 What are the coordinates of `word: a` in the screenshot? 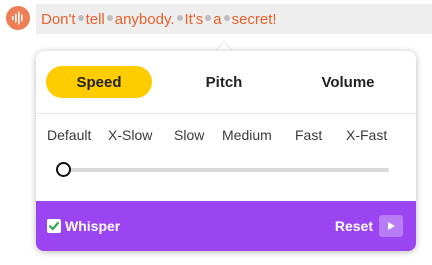 It's located at (217, 19).